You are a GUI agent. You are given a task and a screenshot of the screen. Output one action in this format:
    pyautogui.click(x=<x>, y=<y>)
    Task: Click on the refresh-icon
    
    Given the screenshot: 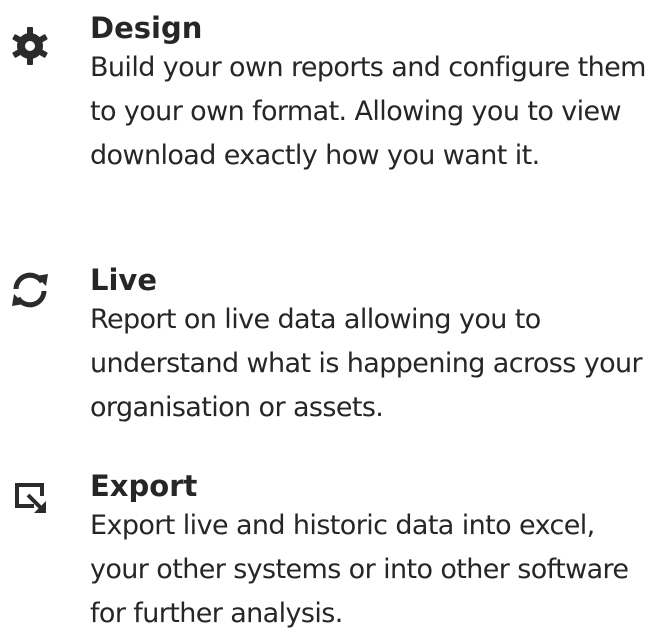 What is the action you would take?
    pyautogui.click(x=30, y=290)
    